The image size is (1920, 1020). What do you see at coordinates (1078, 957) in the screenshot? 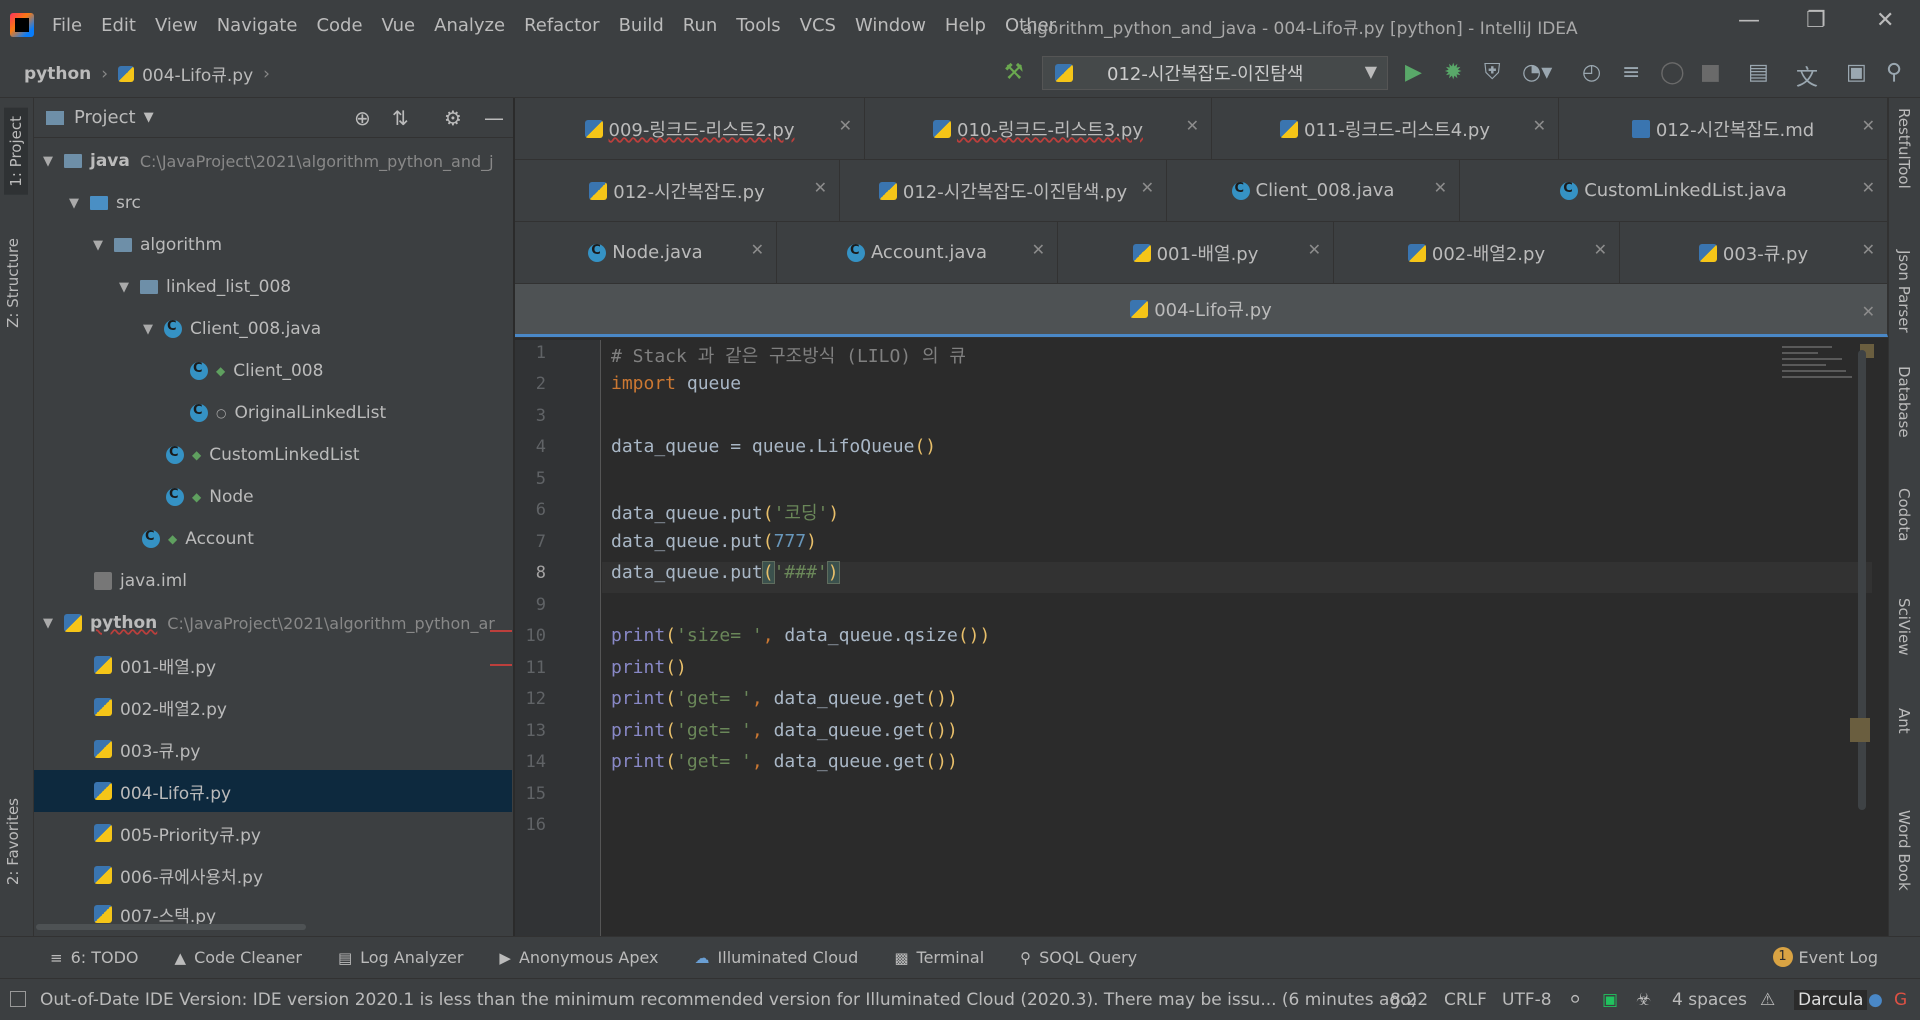
I see `tool-soql-query: ⚲ SOQL Query` at bounding box center [1078, 957].